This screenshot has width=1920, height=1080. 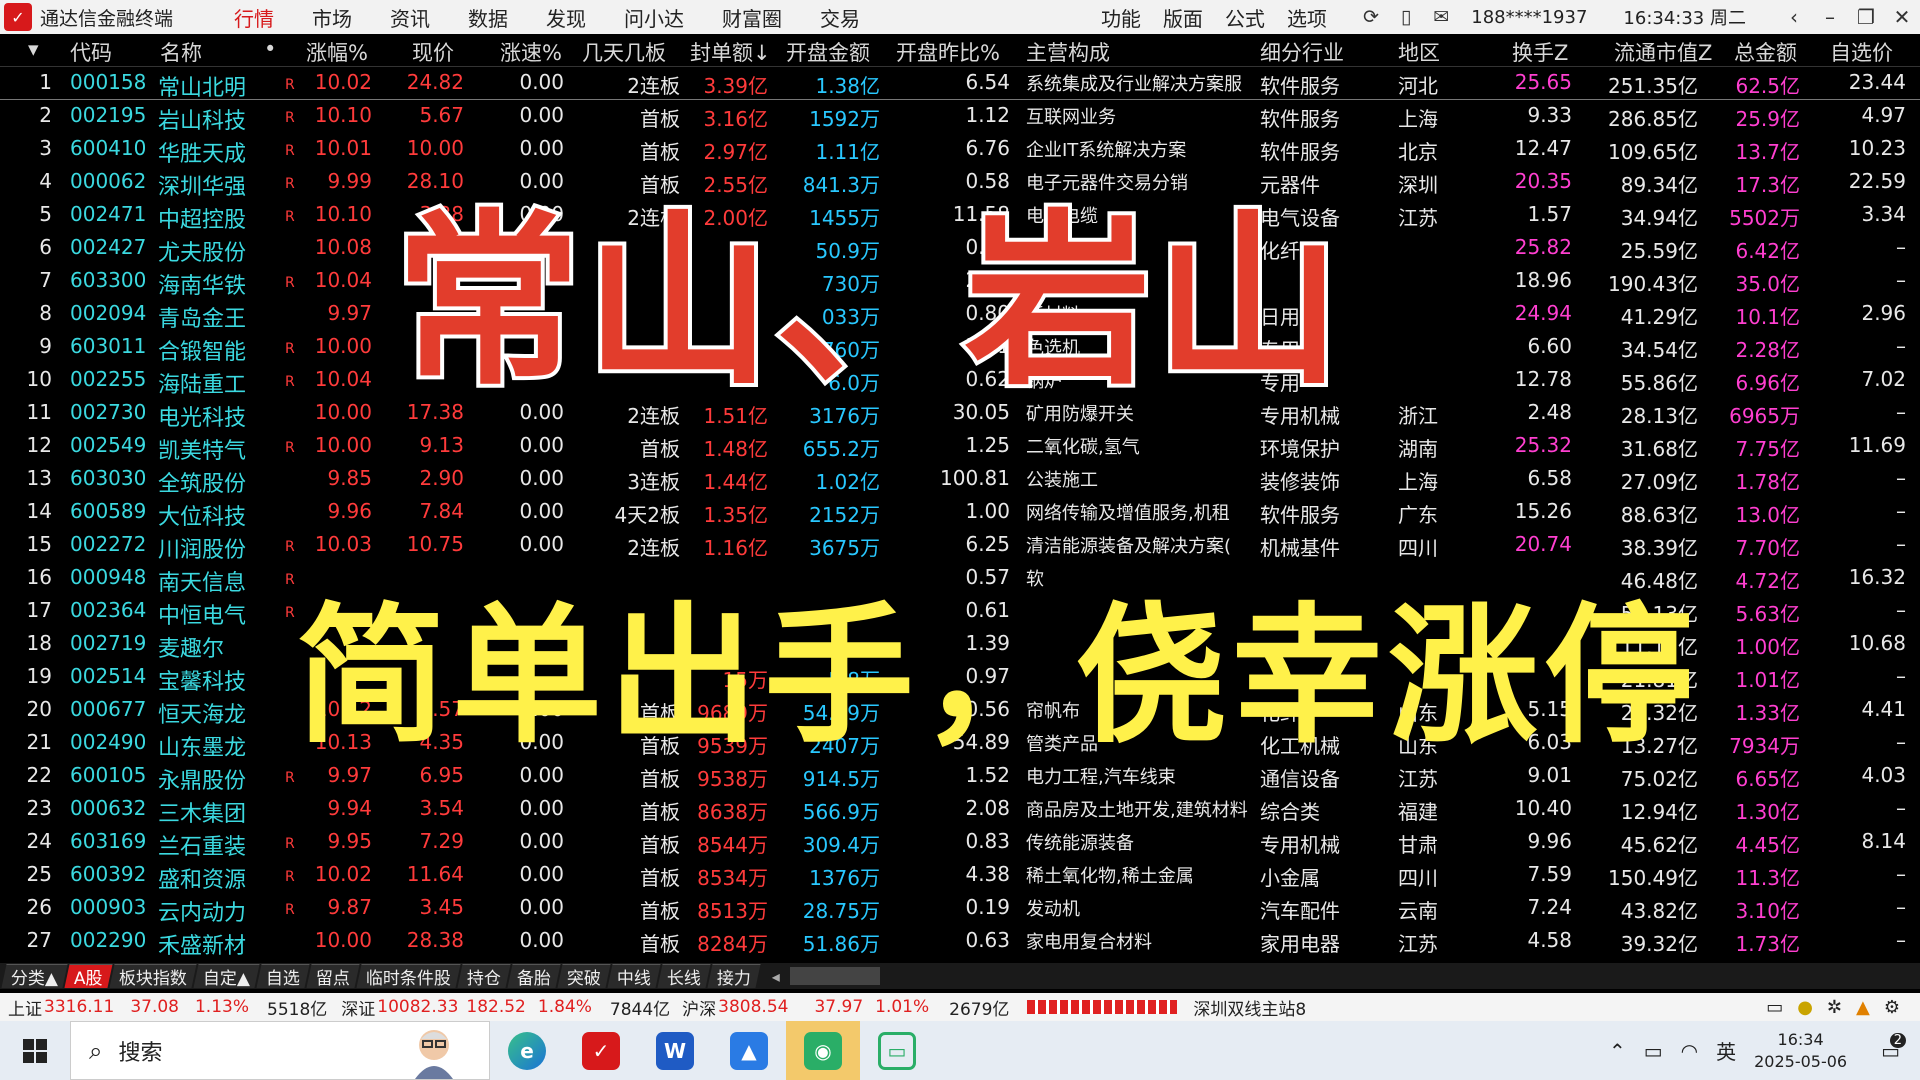 What do you see at coordinates (1419, 52) in the screenshot?
I see `column-header-11: 地区` at bounding box center [1419, 52].